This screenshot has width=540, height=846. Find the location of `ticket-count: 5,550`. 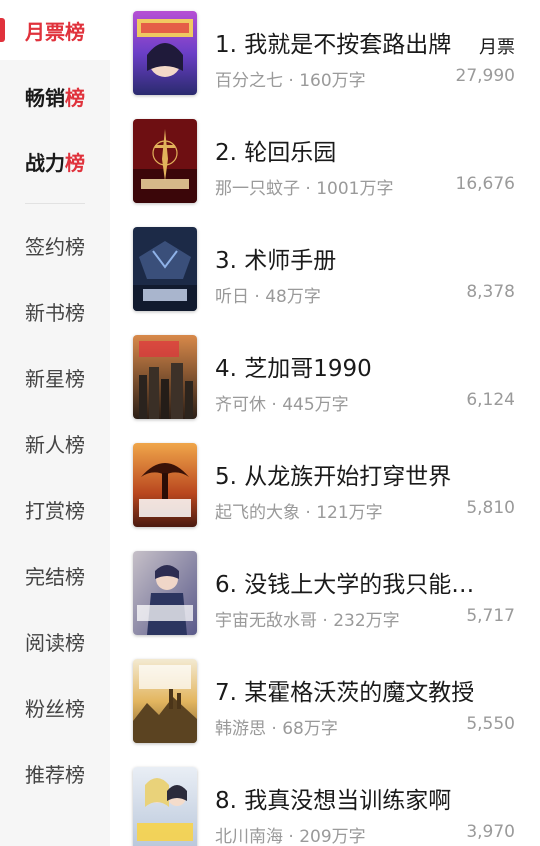

ticket-count: 5,550 is located at coordinates (490, 724).